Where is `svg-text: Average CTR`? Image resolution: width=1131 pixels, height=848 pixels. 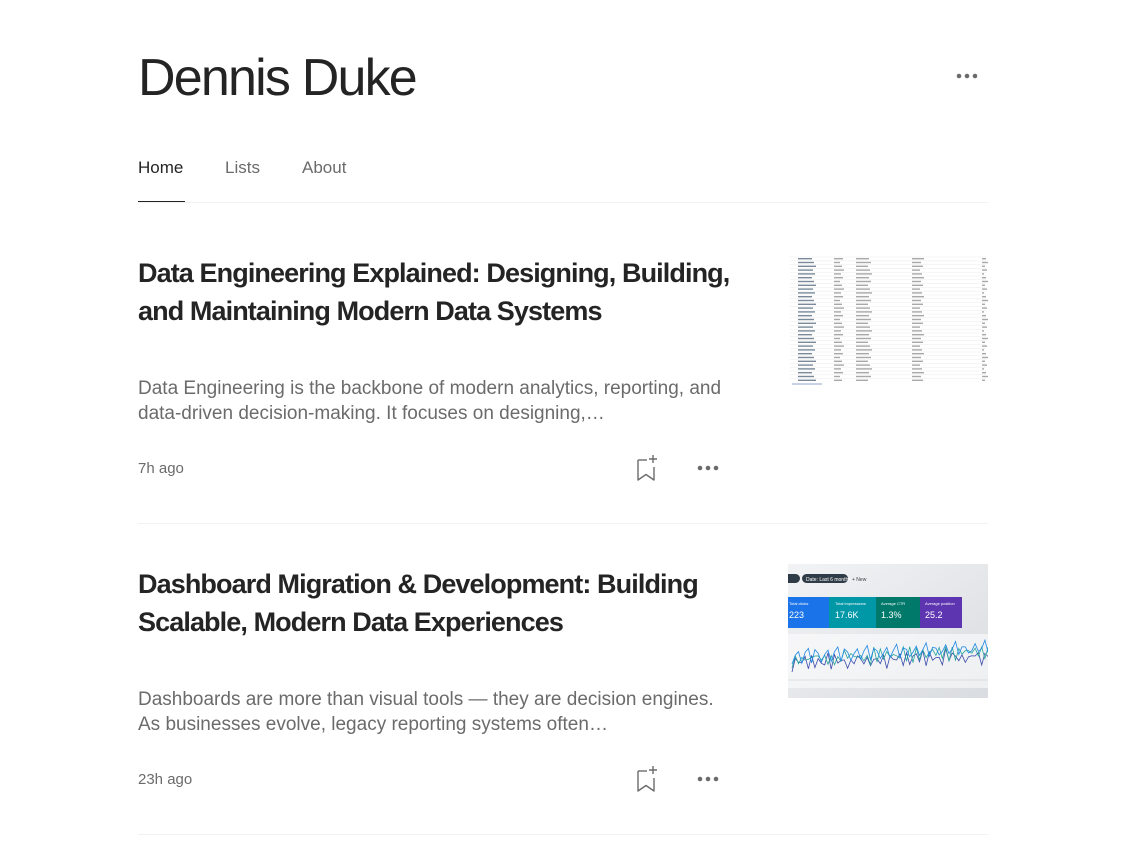
svg-text: Average CTR is located at coordinates (893, 603).